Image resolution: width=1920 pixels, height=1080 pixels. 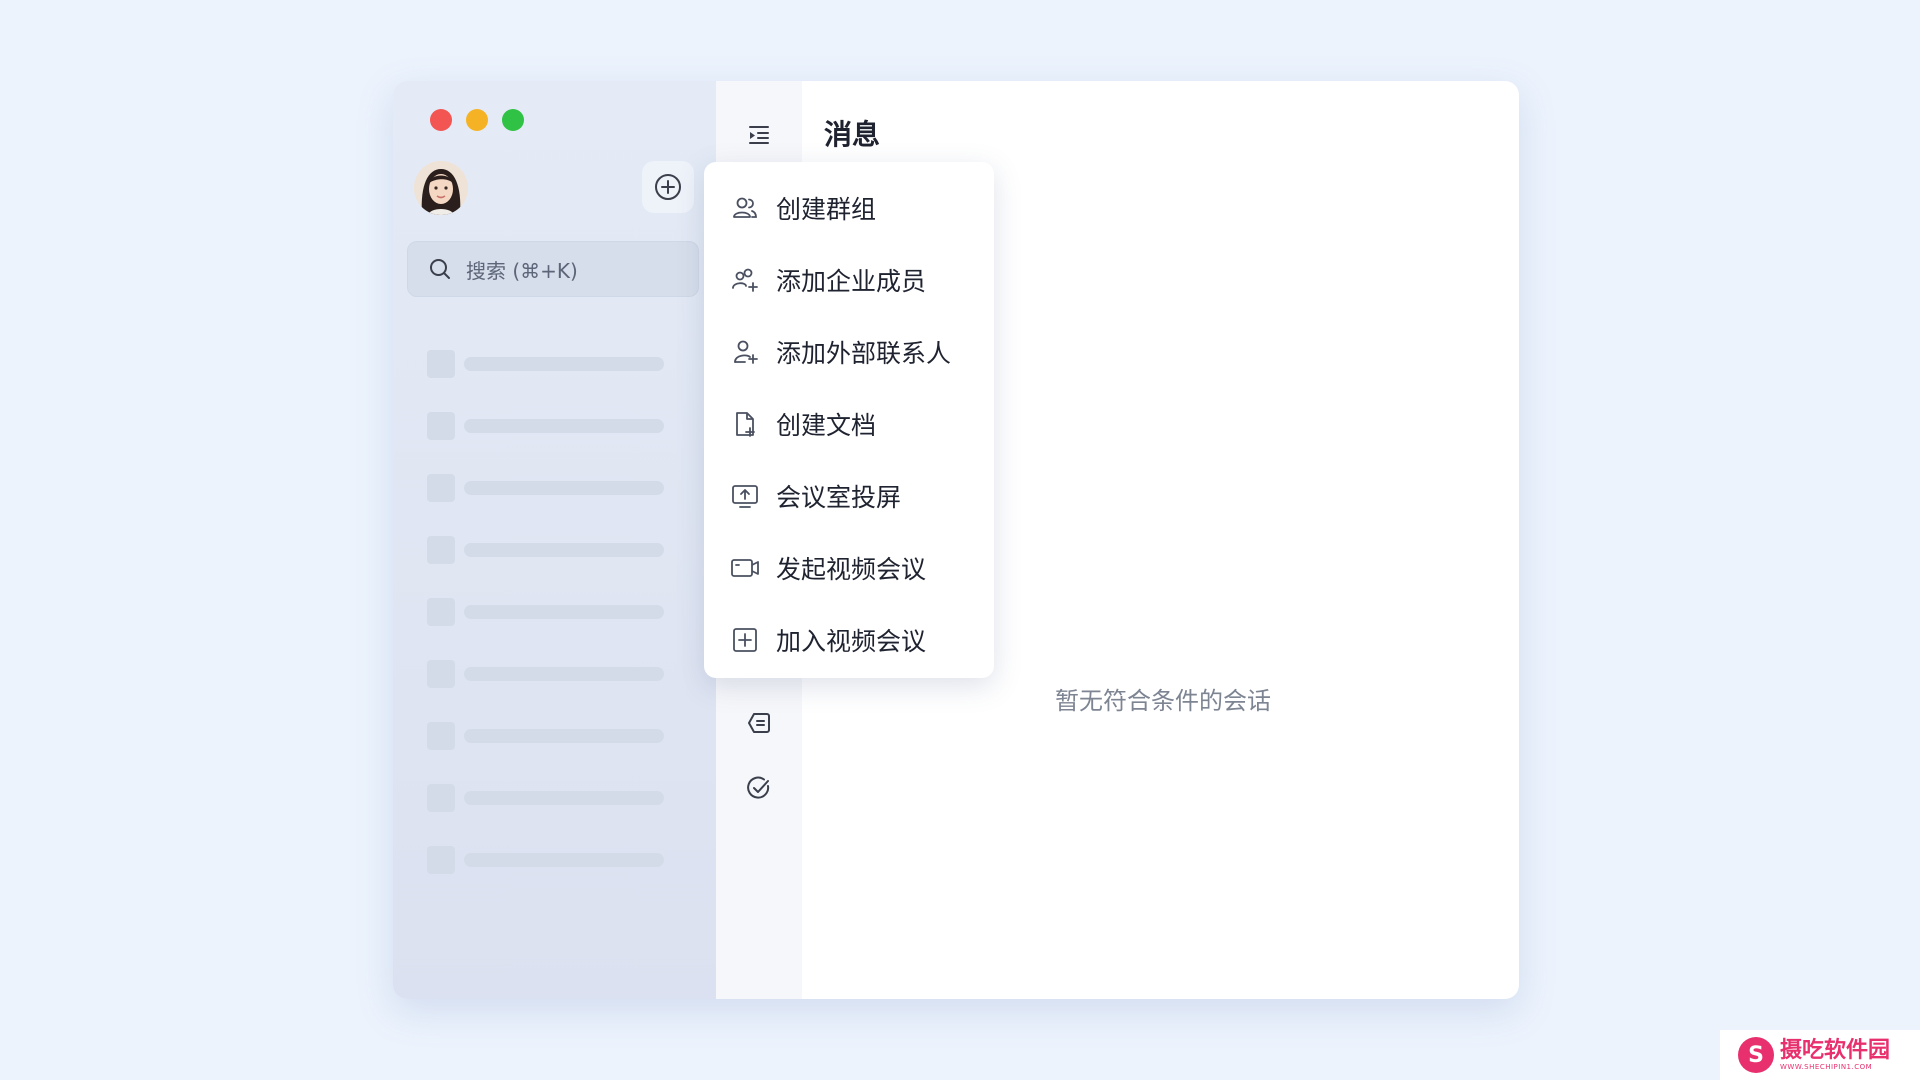 I want to click on menu-item-label: 会议室投屏, so click(x=839, y=497).